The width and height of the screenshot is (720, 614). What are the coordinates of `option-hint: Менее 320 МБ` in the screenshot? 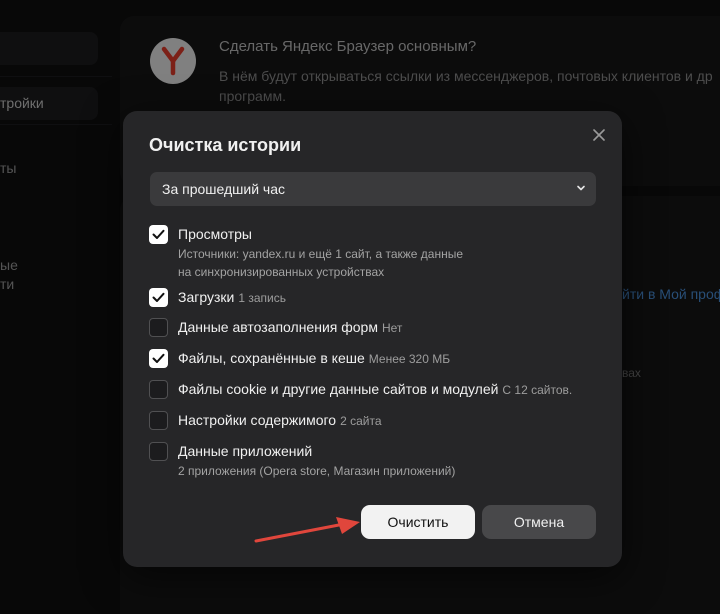 It's located at (409, 359).